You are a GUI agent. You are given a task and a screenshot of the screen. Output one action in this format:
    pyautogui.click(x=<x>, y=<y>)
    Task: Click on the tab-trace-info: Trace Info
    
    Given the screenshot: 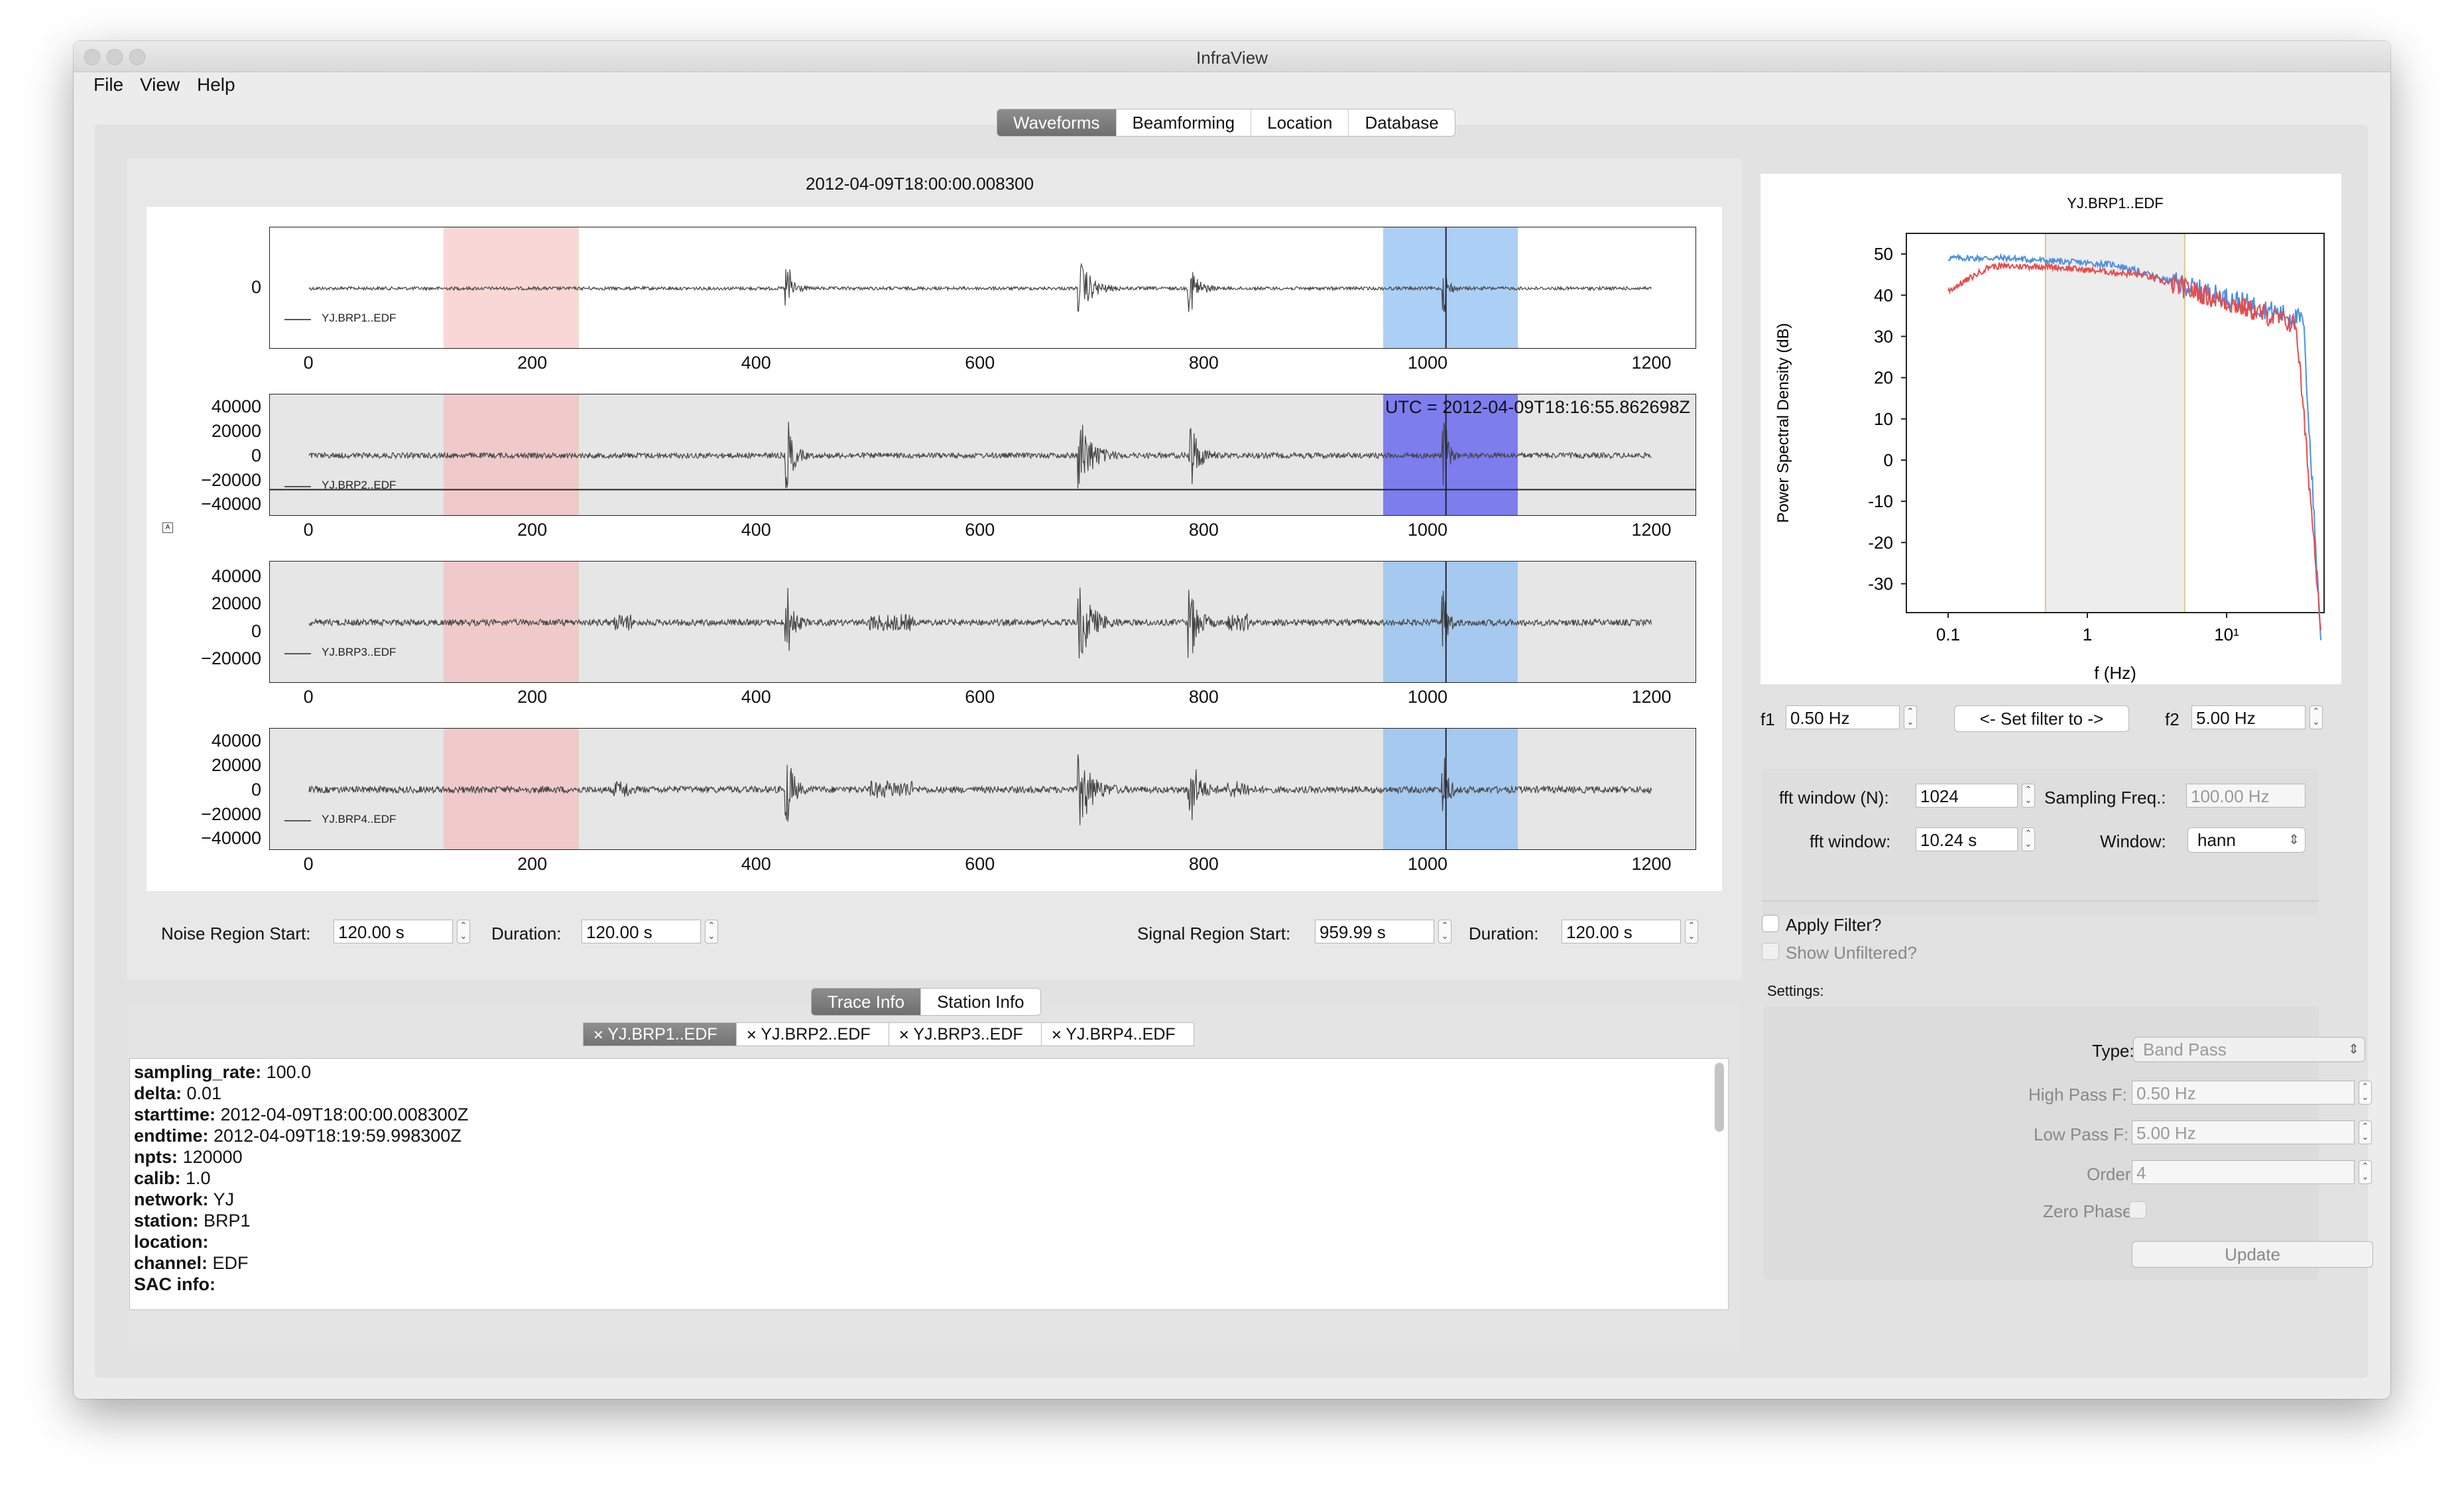 What is the action you would take?
    pyautogui.click(x=867, y=1002)
    